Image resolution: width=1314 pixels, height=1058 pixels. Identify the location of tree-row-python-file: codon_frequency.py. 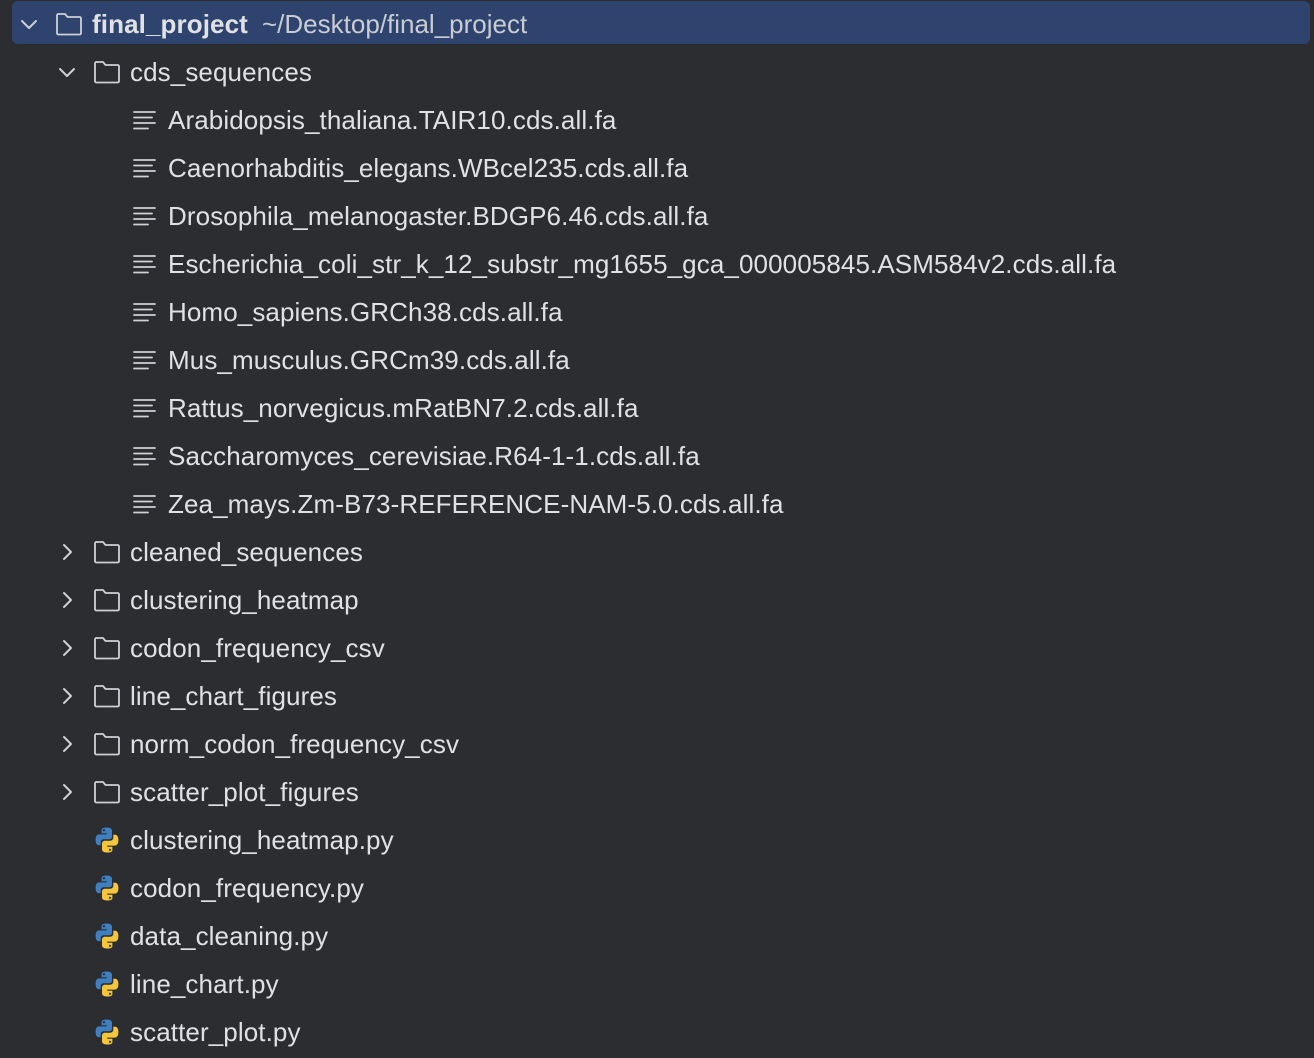
(657, 888).